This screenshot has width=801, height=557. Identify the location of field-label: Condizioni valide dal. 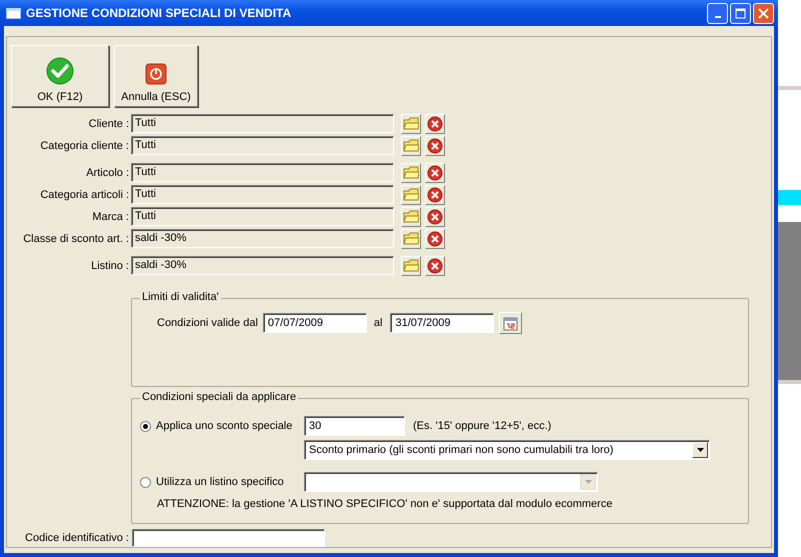
(207, 323).